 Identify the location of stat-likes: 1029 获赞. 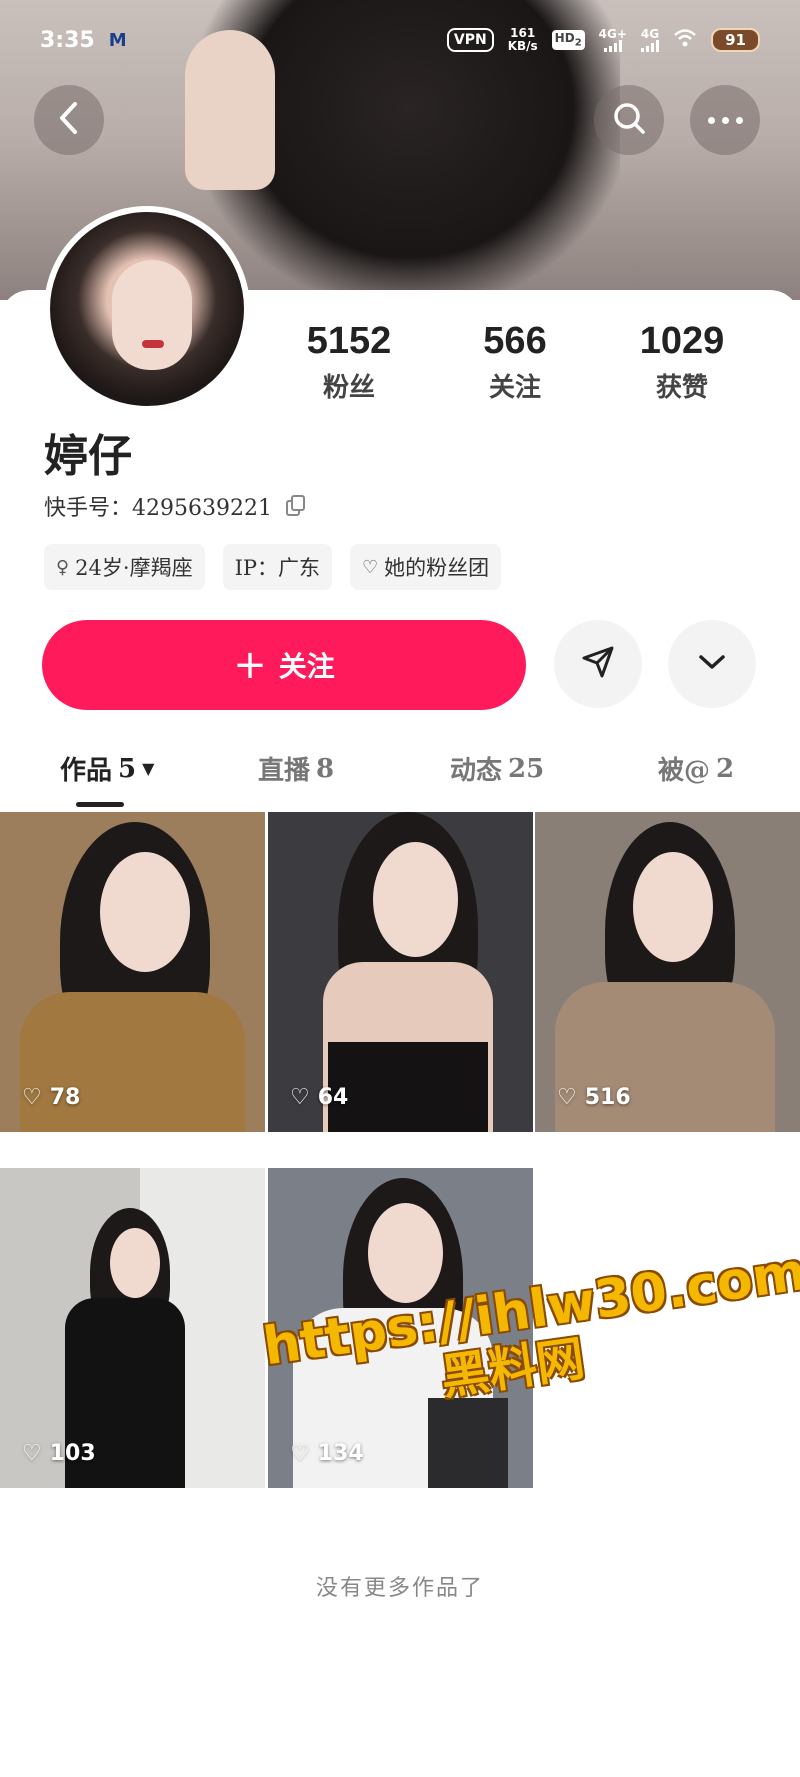
(682, 362).